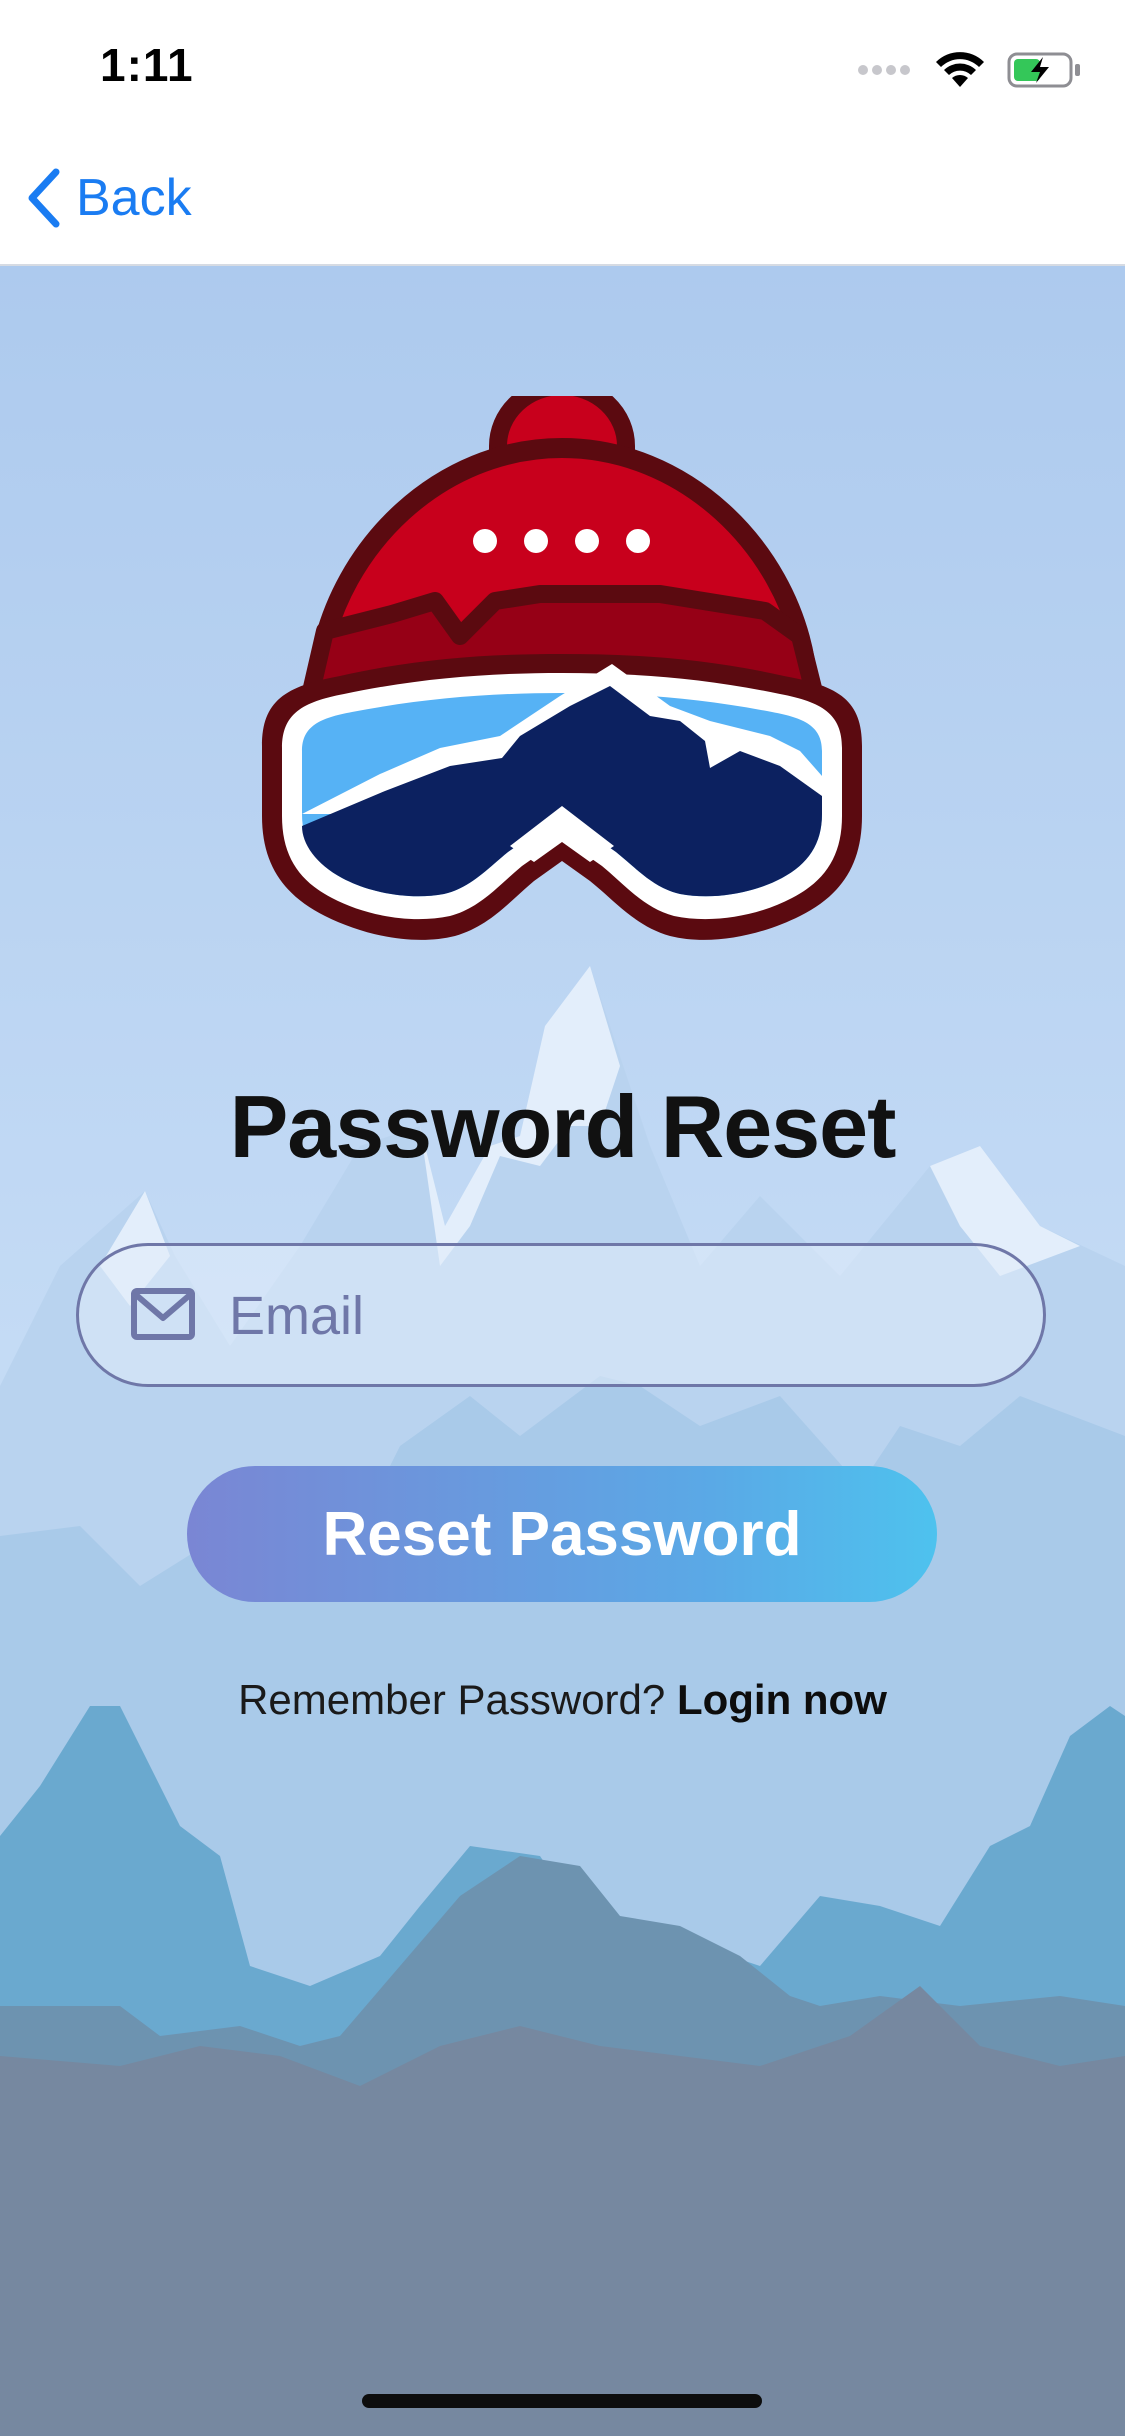  What do you see at coordinates (147, 65) in the screenshot?
I see `status-time: 1:11` at bounding box center [147, 65].